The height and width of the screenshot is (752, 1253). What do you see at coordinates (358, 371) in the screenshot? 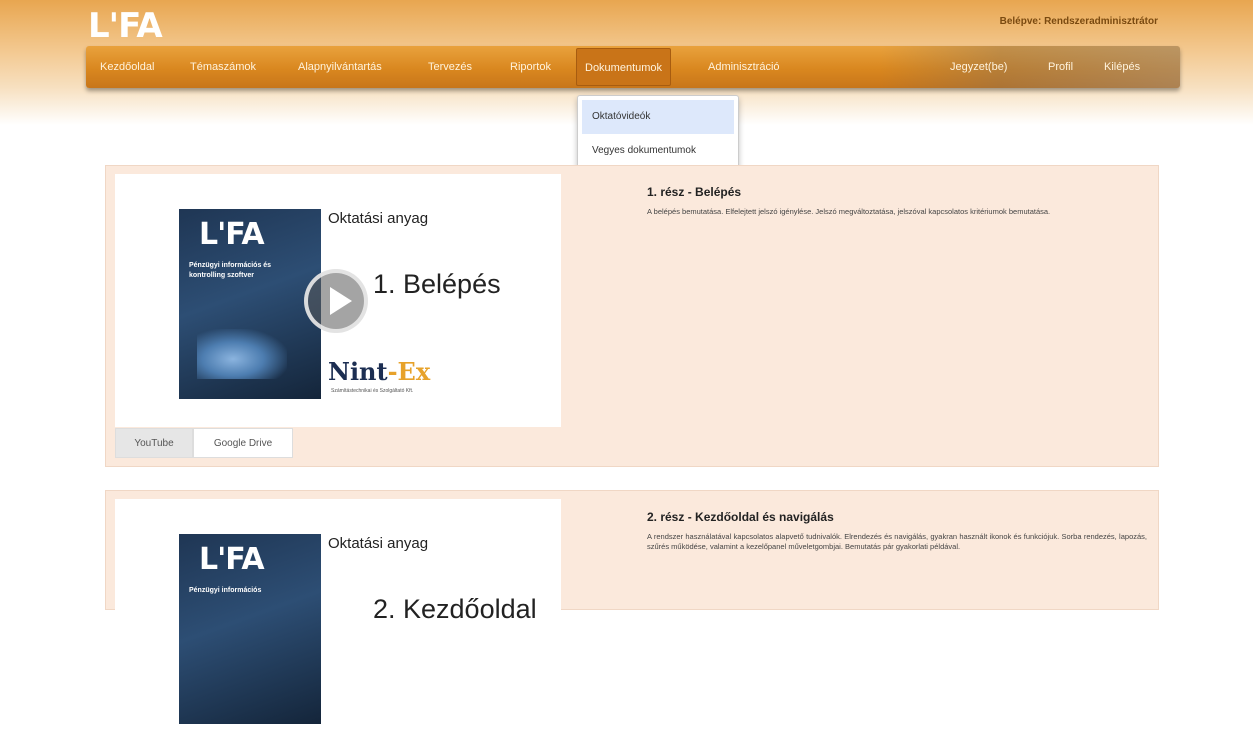
I see `brand-logo-a: Nint` at bounding box center [358, 371].